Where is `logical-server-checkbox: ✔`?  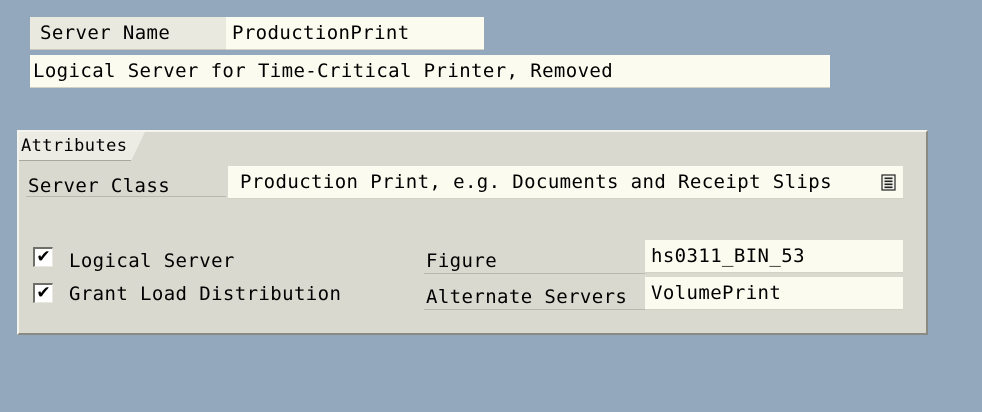
logical-server-checkbox: ✔ is located at coordinates (43, 257).